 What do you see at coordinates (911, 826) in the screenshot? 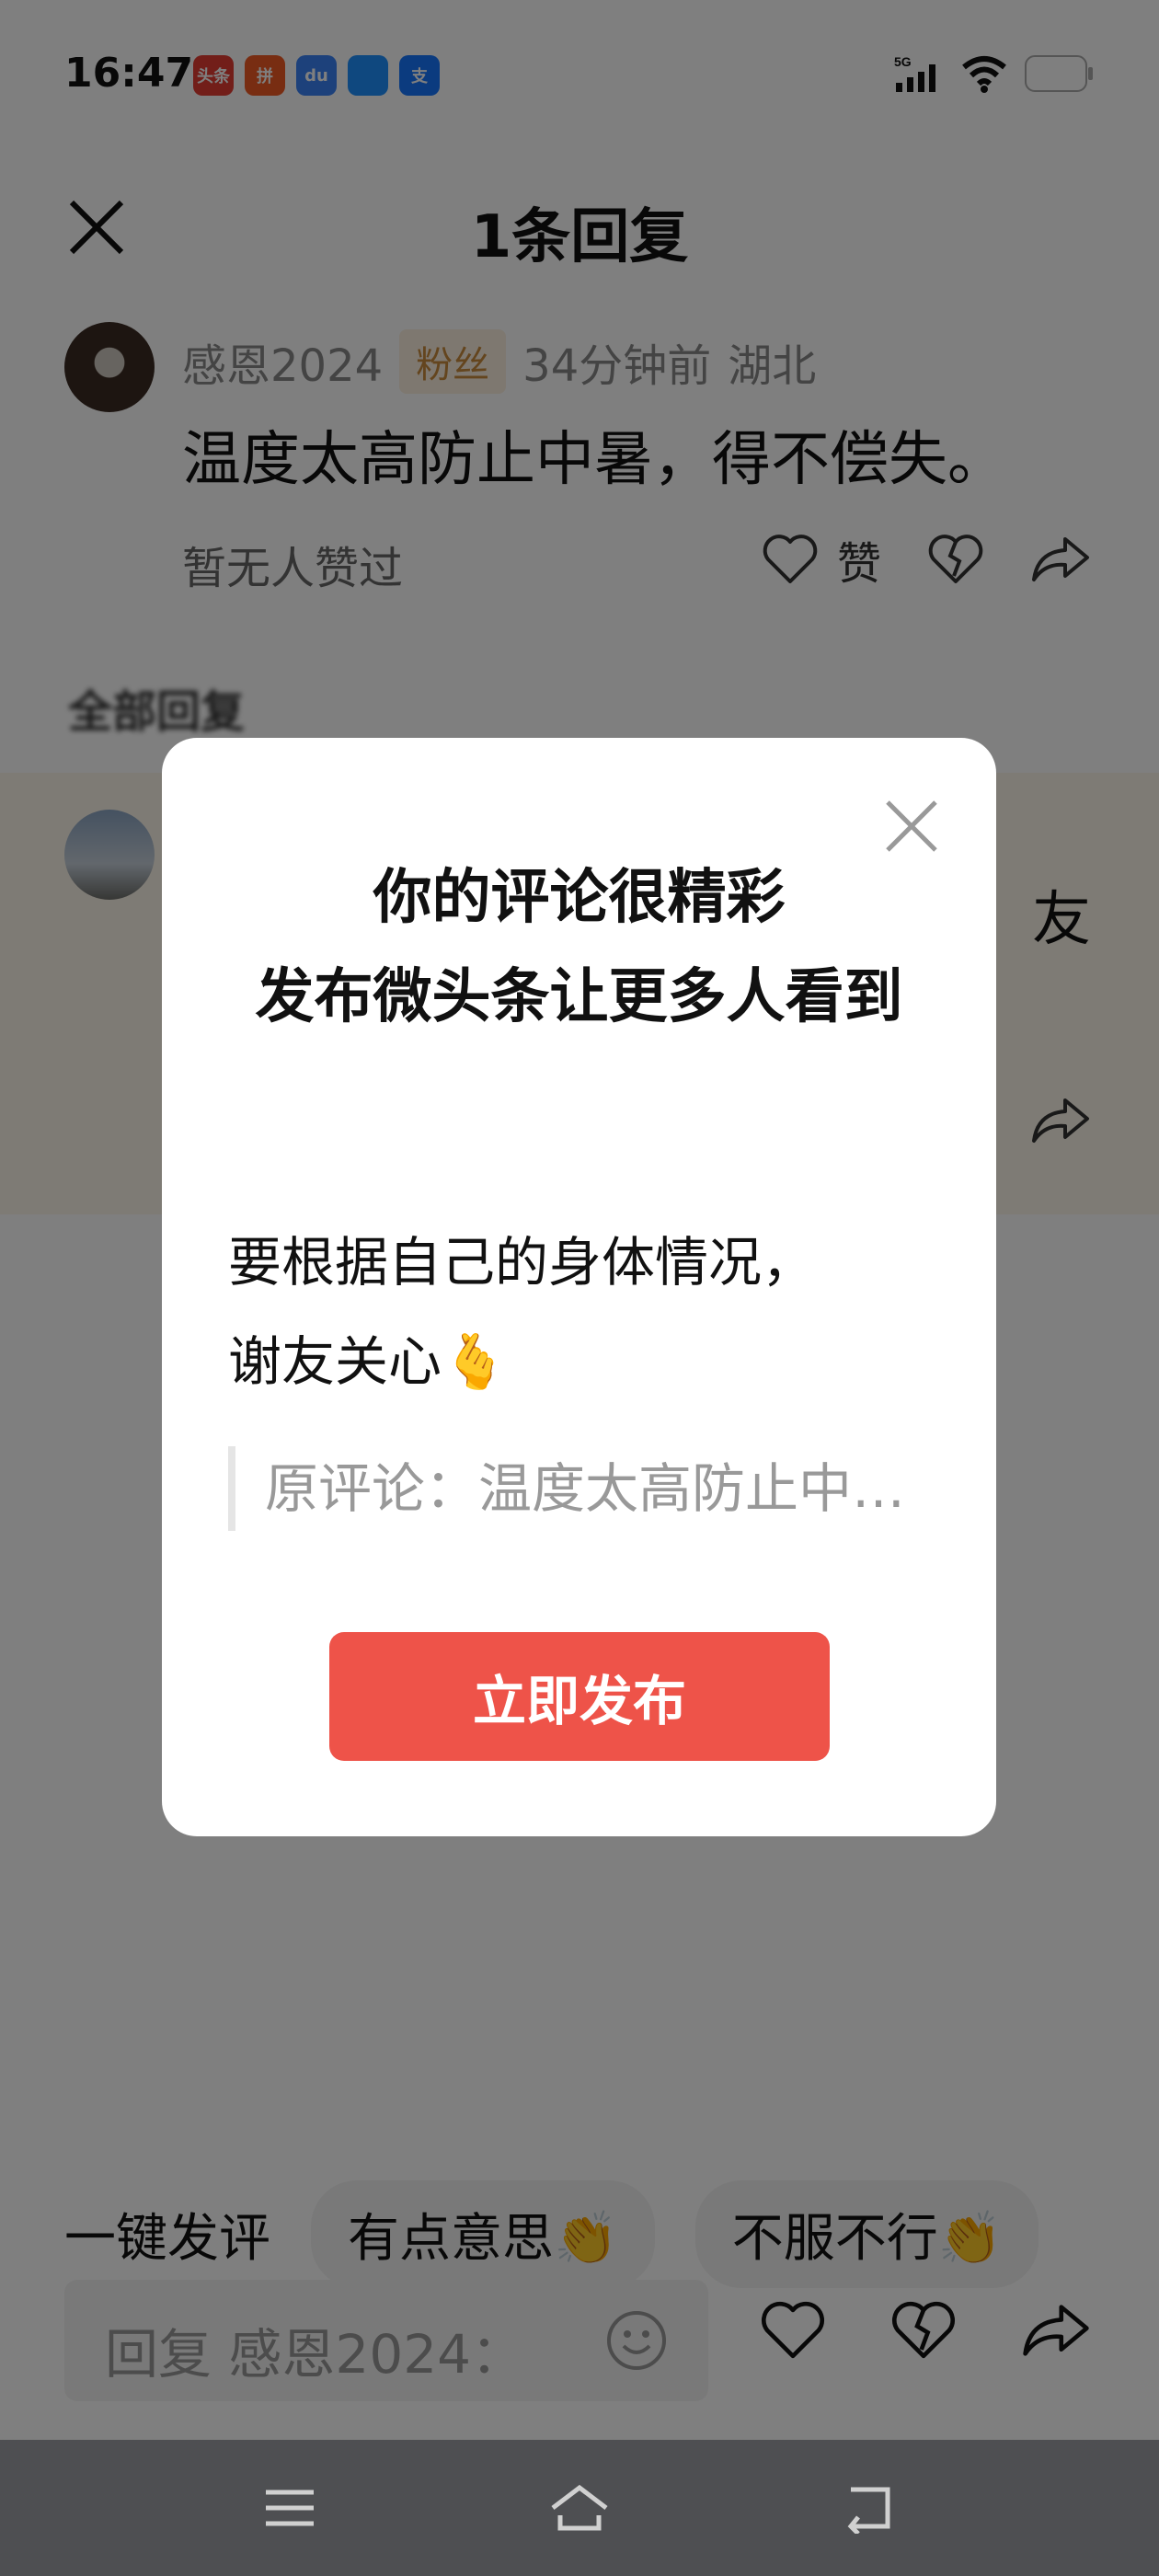
I see `close-icon` at bounding box center [911, 826].